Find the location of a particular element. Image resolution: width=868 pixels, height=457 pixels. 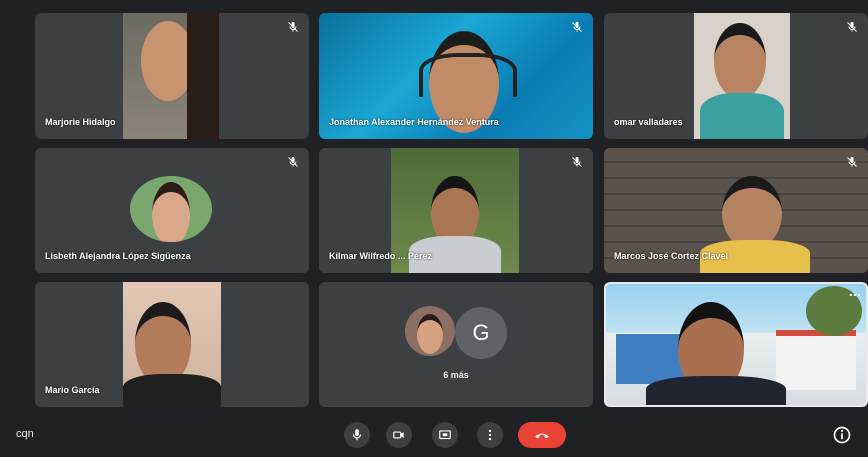

more-participants-tile: 6 más is located at coordinates (456, 344).